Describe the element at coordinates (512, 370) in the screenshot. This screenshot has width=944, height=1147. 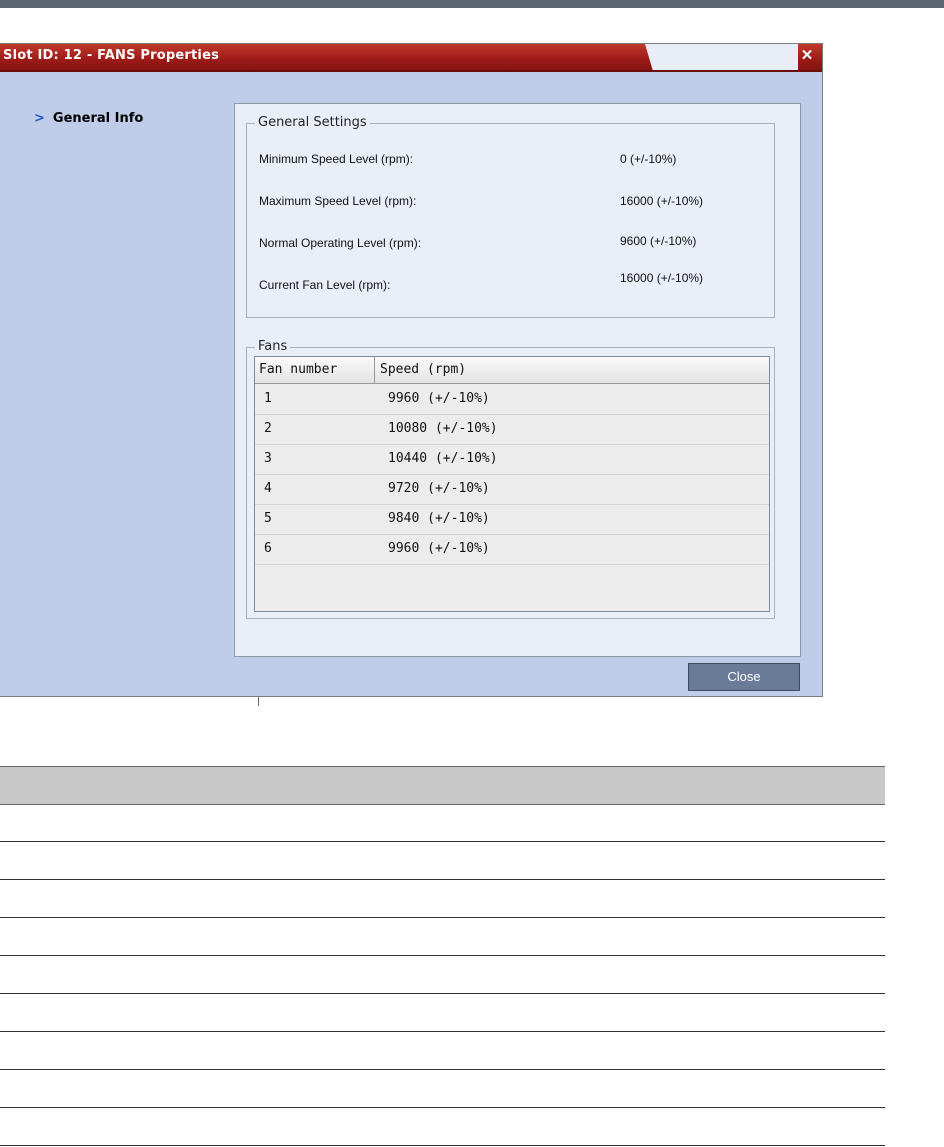
I see `fans-table-header: Fan number Speed (rpm)` at that location.